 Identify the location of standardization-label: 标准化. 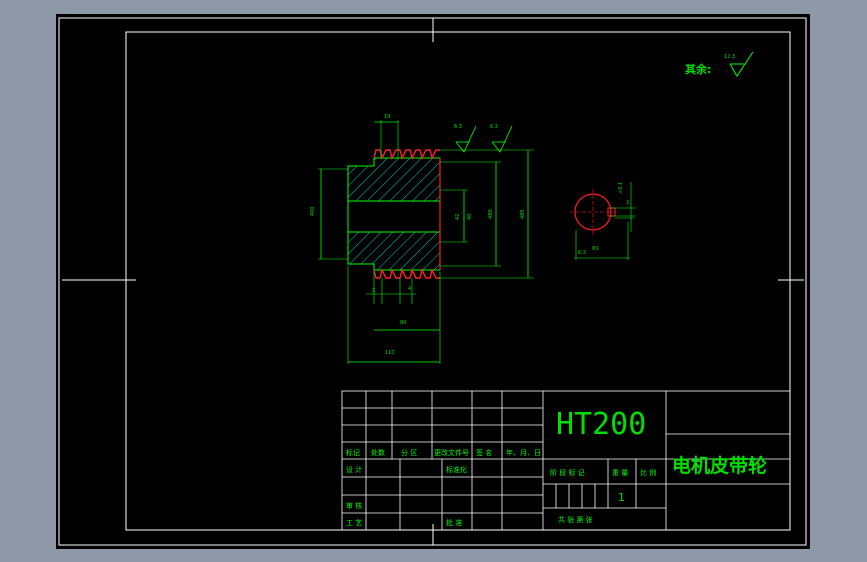
(456, 469).